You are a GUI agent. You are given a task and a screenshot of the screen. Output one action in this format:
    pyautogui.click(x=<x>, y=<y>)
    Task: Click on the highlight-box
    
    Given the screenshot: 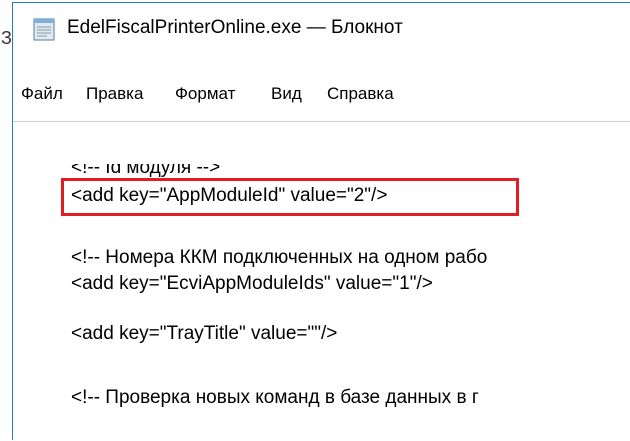 What is the action you would take?
    pyautogui.click(x=290, y=197)
    